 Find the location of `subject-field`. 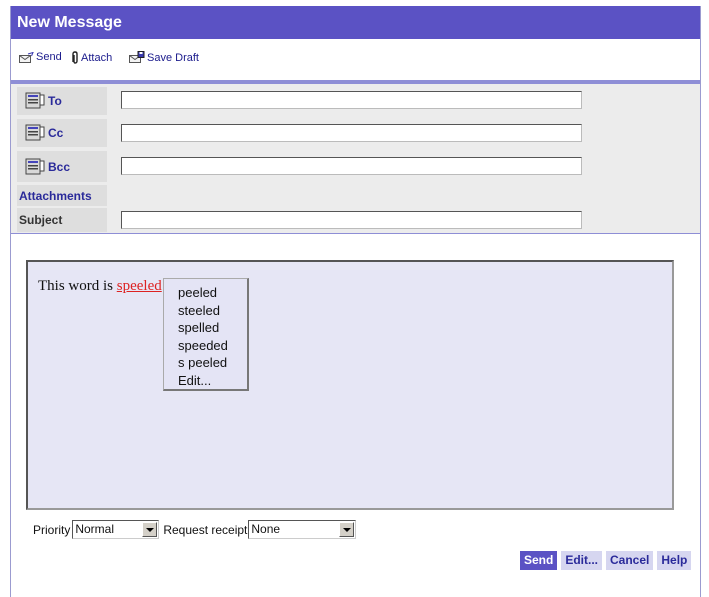

subject-field is located at coordinates (351, 220).